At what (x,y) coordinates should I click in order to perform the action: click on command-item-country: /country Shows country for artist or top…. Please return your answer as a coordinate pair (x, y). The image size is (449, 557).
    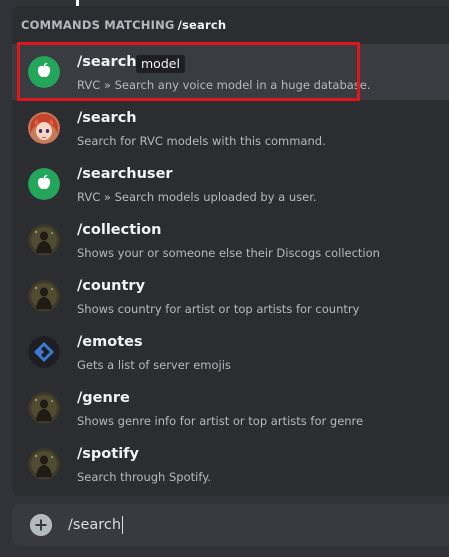
    Looking at the image, I should click on (230, 296).